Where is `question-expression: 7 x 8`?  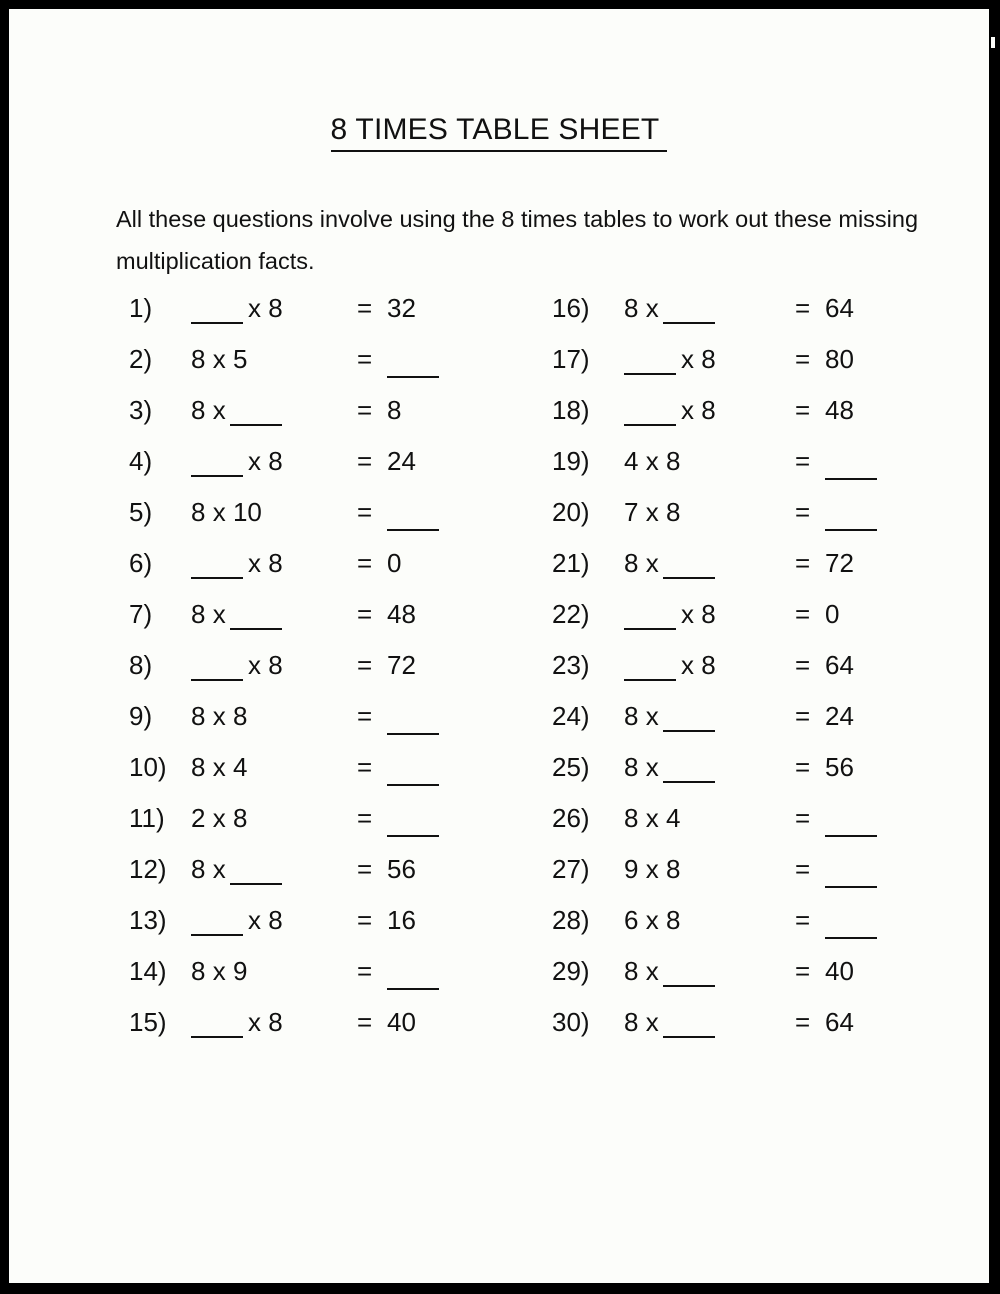 question-expression: 7 x 8 is located at coordinates (704, 512).